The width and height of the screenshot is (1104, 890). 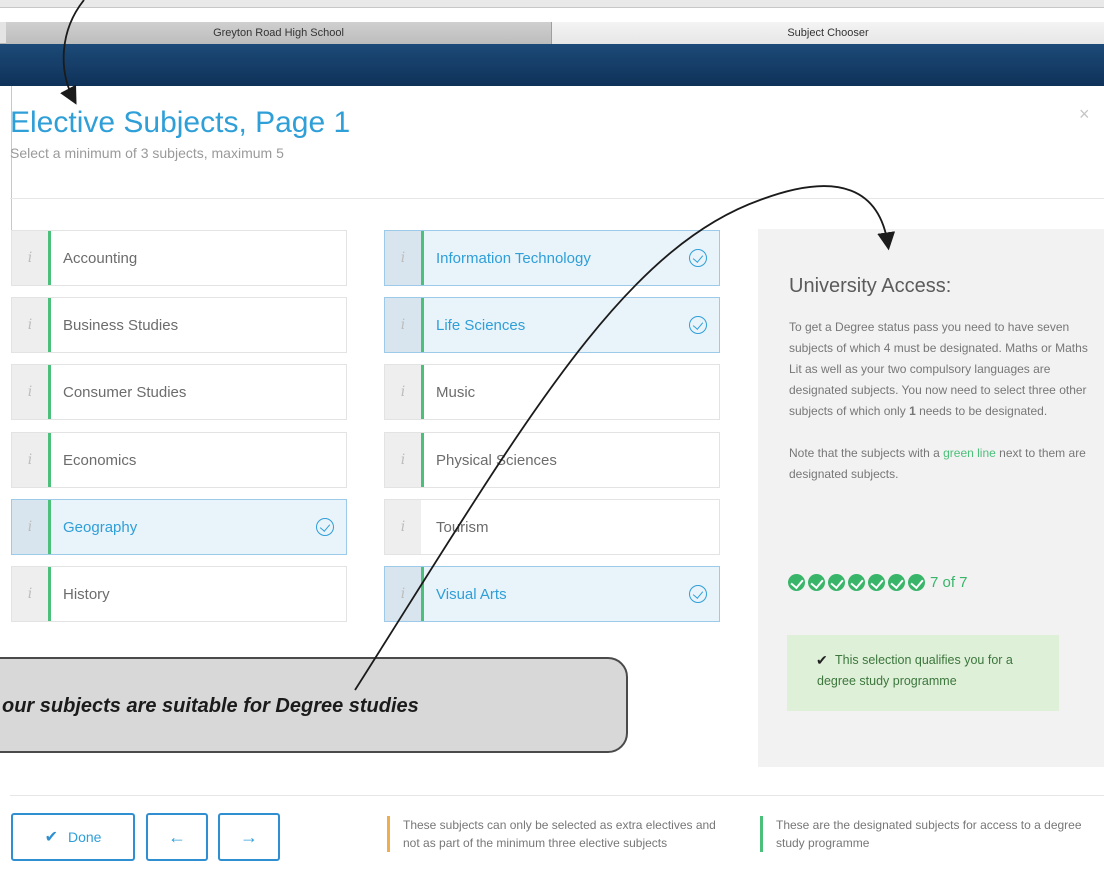 I want to click on next-button: →, so click(x=249, y=837).